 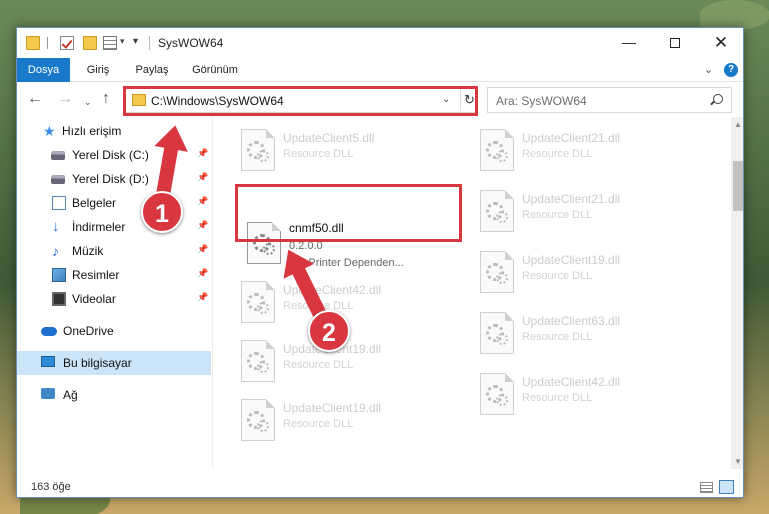 What do you see at coordinates (152, 70) in the screenshot?
I see `tab-share: Paylaş` at bounding box center [152, 70].